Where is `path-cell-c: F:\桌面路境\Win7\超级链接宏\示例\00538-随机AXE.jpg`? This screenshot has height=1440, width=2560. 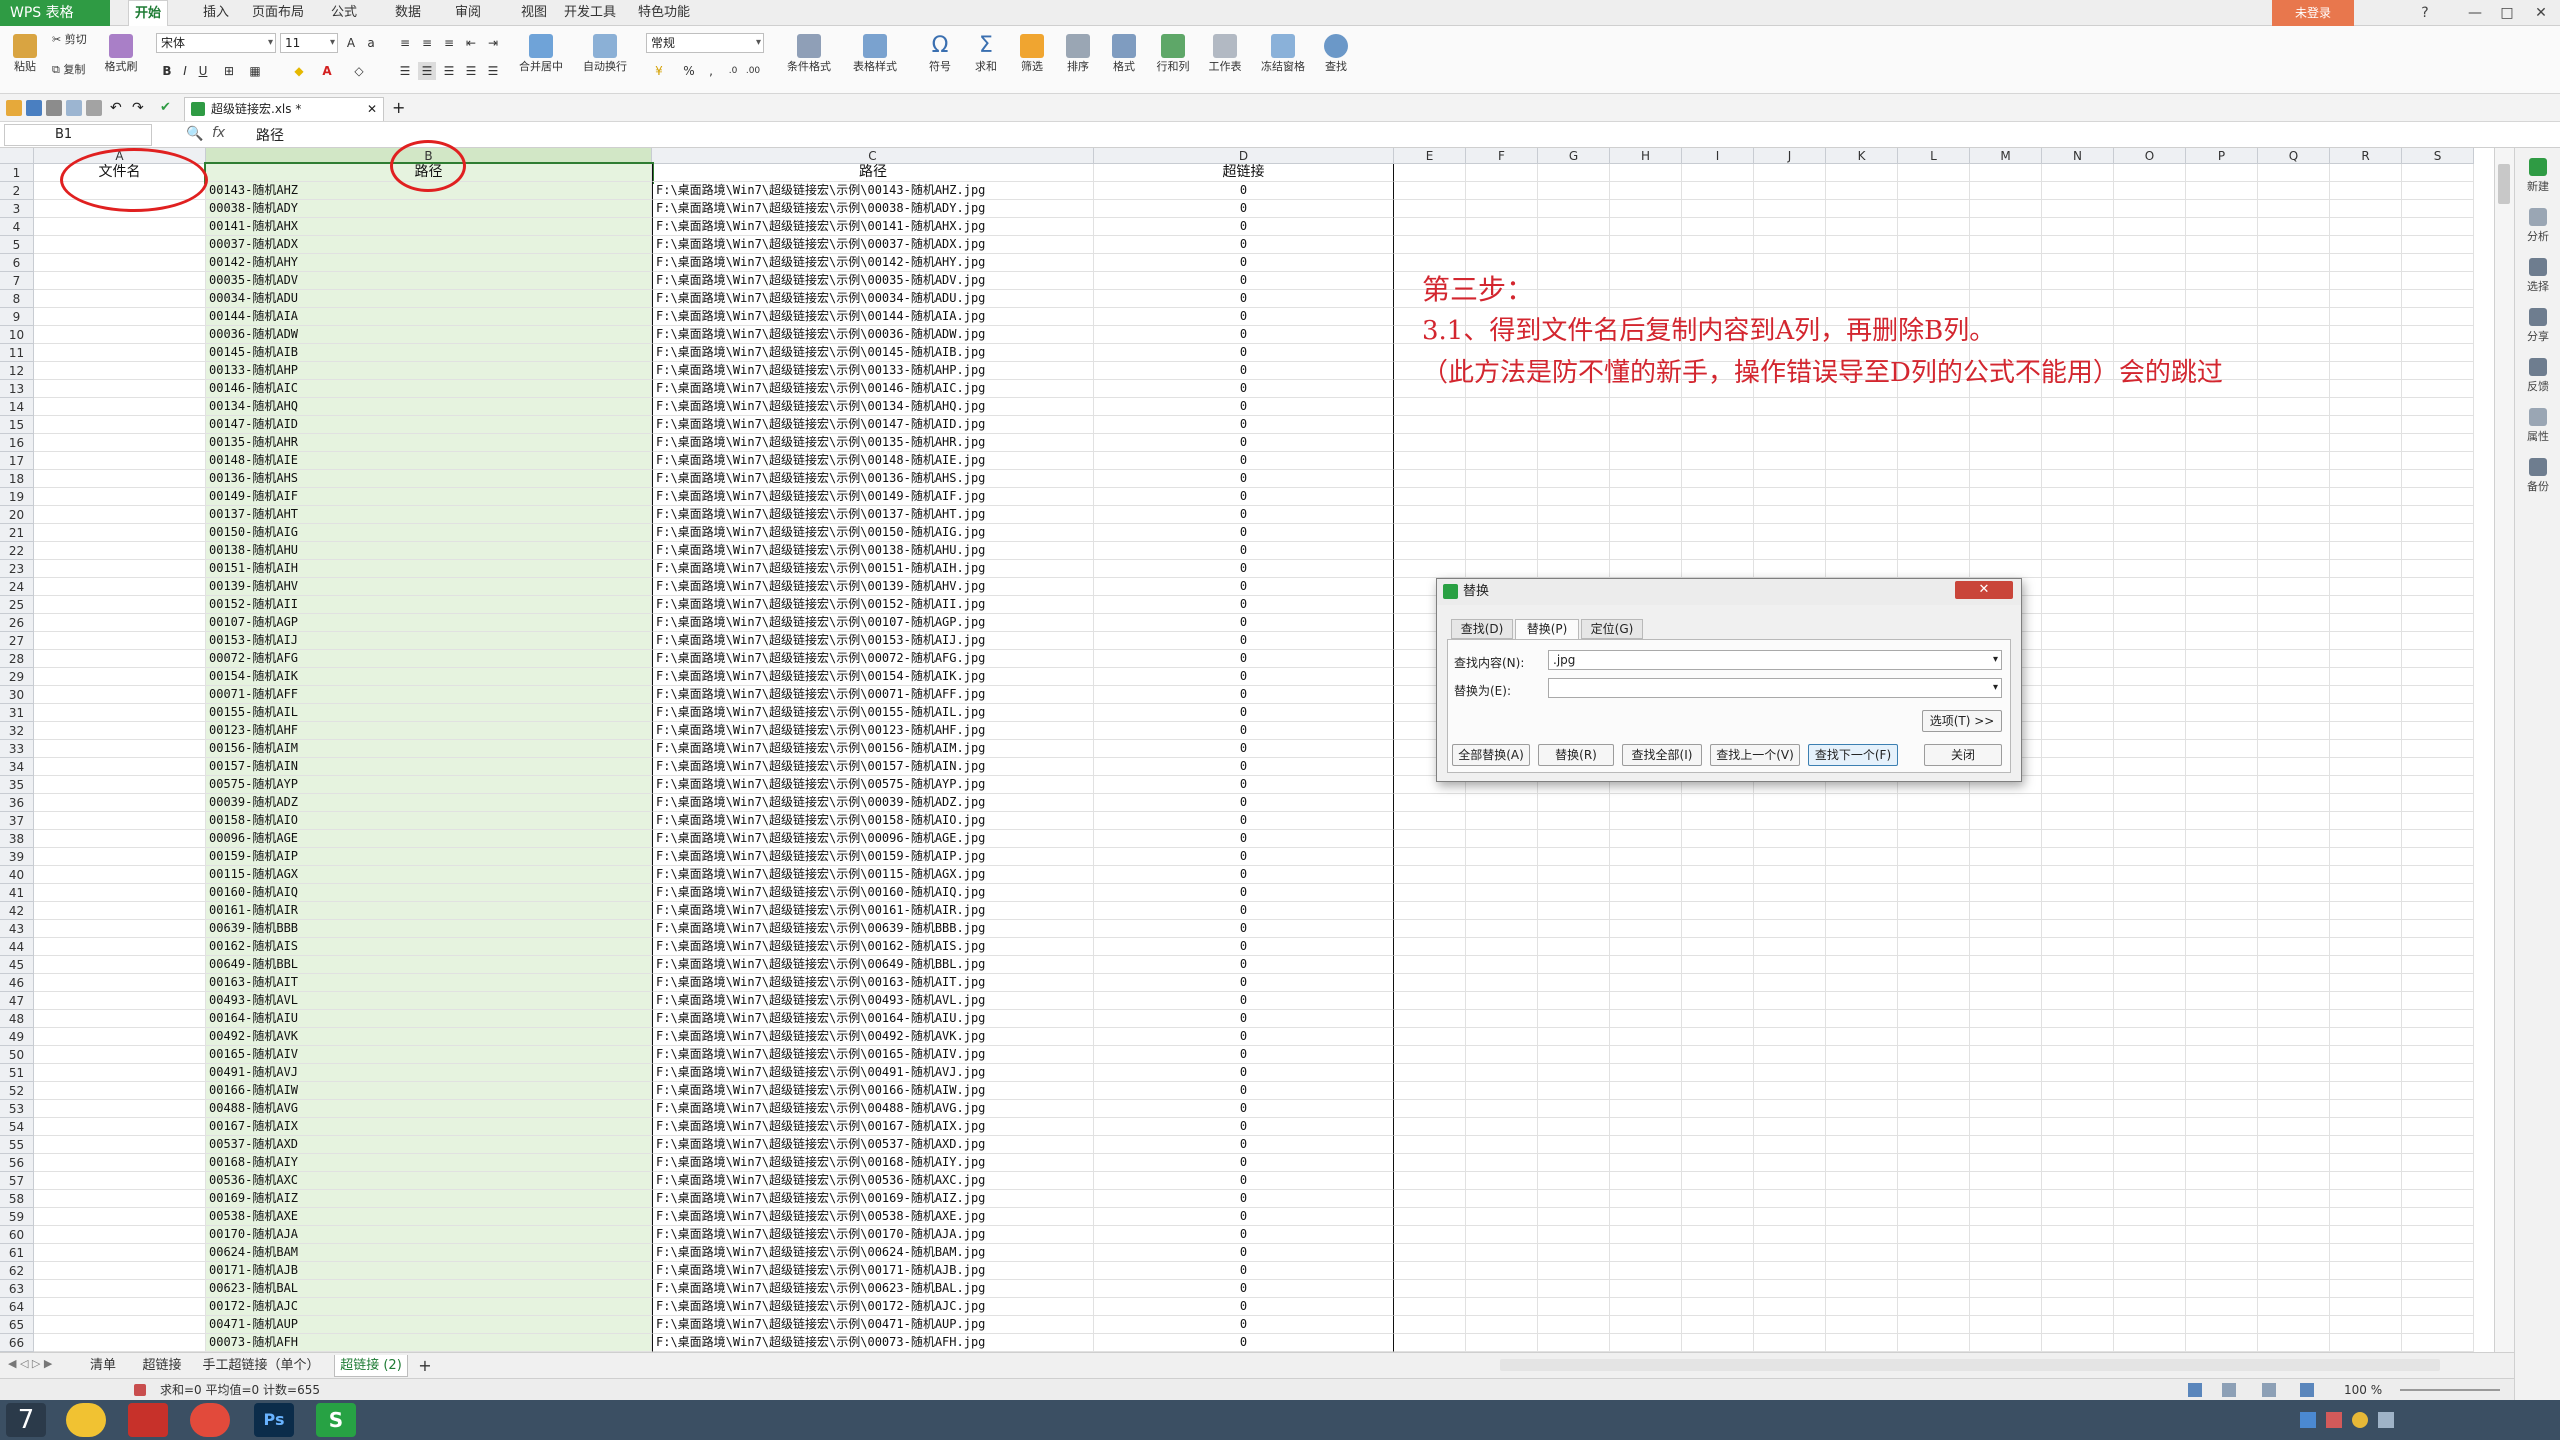
path-cell-c: F:\桌面路境\Win7\超级链接宏\示例\00538-随机AXE.jpg is located at coordinates (873, 1217).